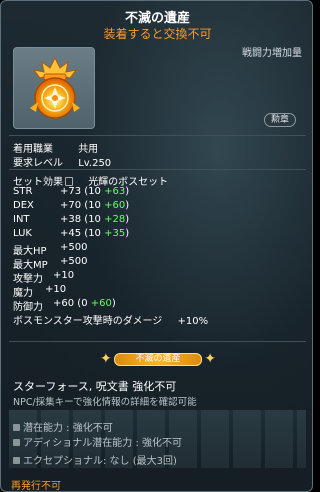  What do you see at coordinates (43, 277) in the screenshot?
I see `stat-row: 攻撃力 +10` at bounding box center [43, 277].